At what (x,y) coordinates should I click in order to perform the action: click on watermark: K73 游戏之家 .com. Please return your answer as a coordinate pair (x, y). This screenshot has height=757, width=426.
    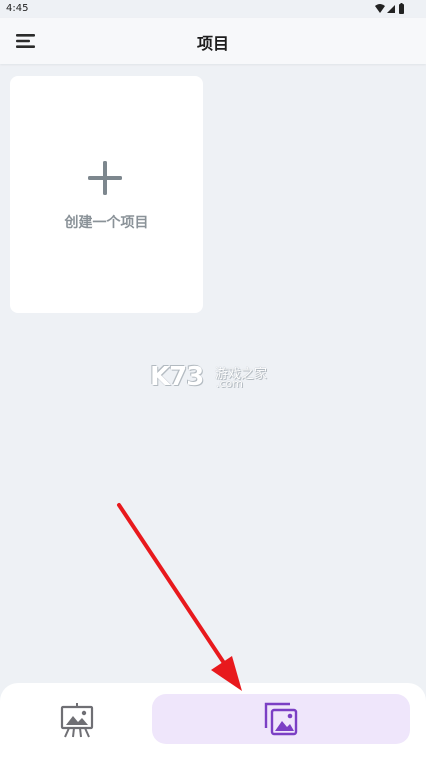
    Looking at the image, I should click on (213, 377).